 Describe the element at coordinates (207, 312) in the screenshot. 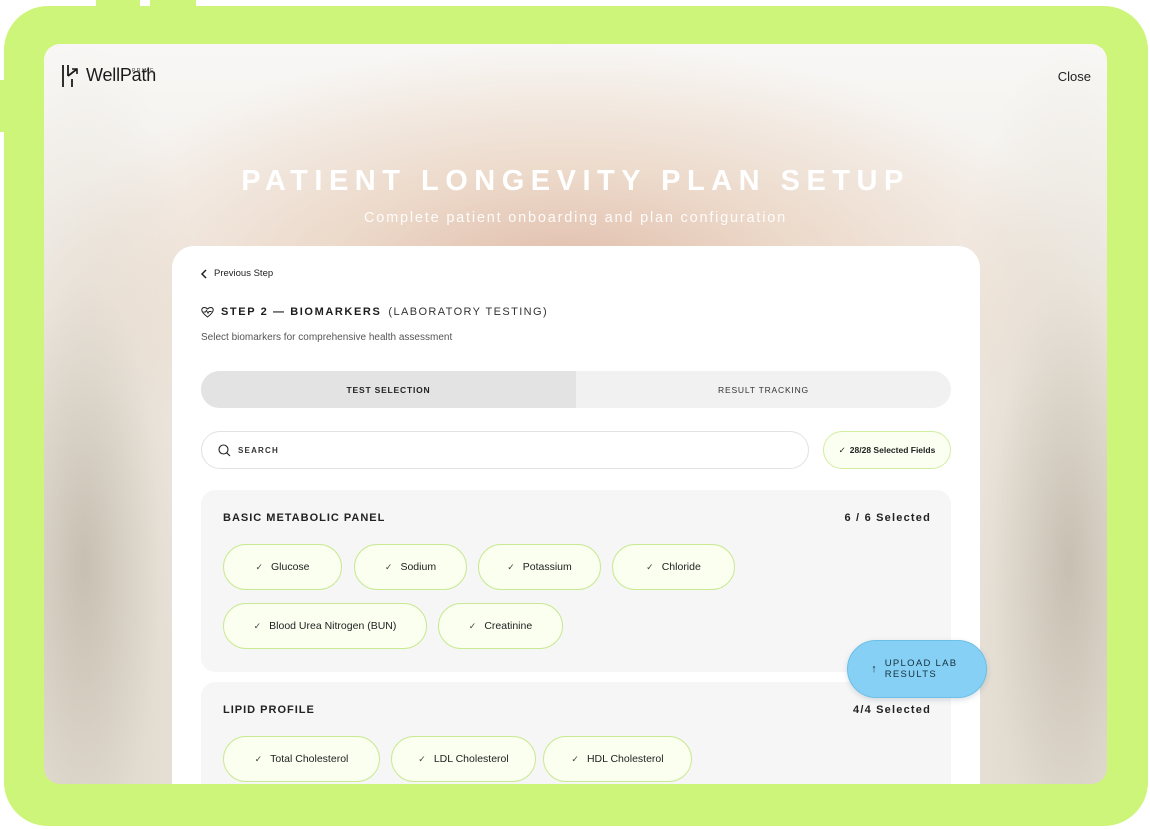

I see `heart-pulse-icon` at that location.